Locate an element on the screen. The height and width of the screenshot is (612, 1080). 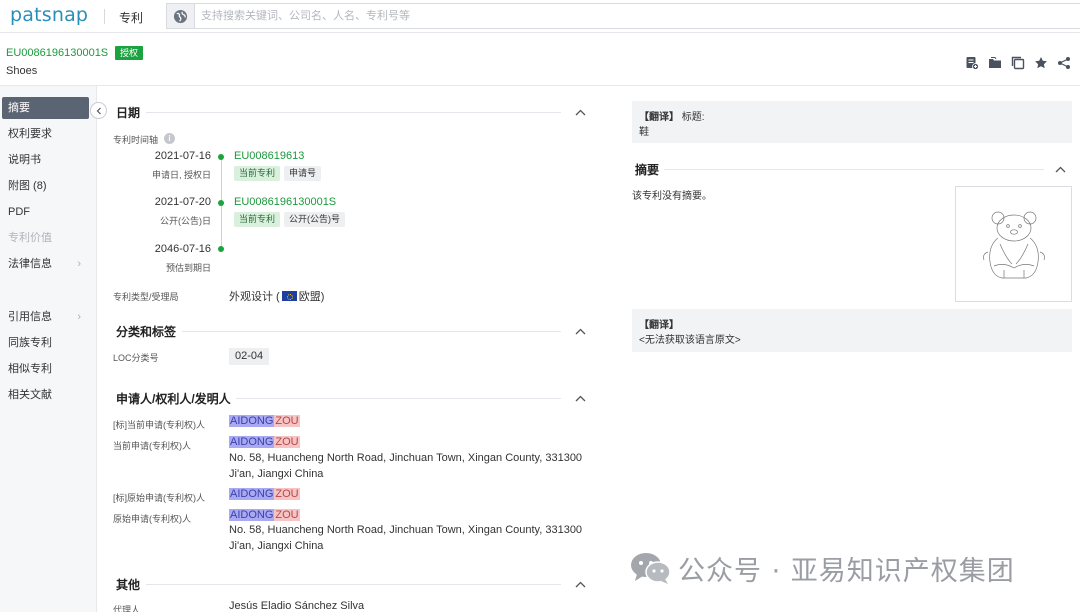
translation-box-original: 【翻译】 <无法获取该语言原文> is located at coordinates (852, 330).